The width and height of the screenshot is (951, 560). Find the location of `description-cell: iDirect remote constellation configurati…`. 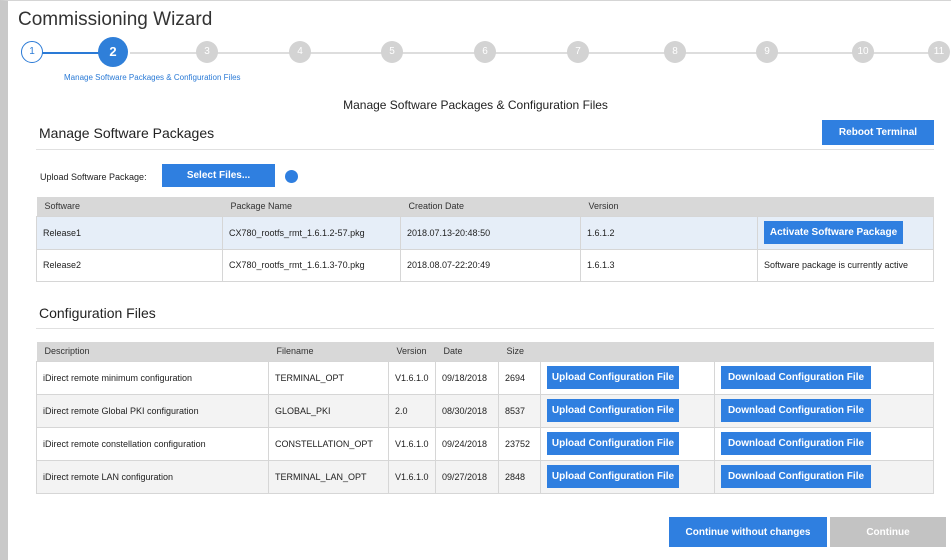

description-cell: iDirect remote constellation configurati… is located at coordinates (152, 443).